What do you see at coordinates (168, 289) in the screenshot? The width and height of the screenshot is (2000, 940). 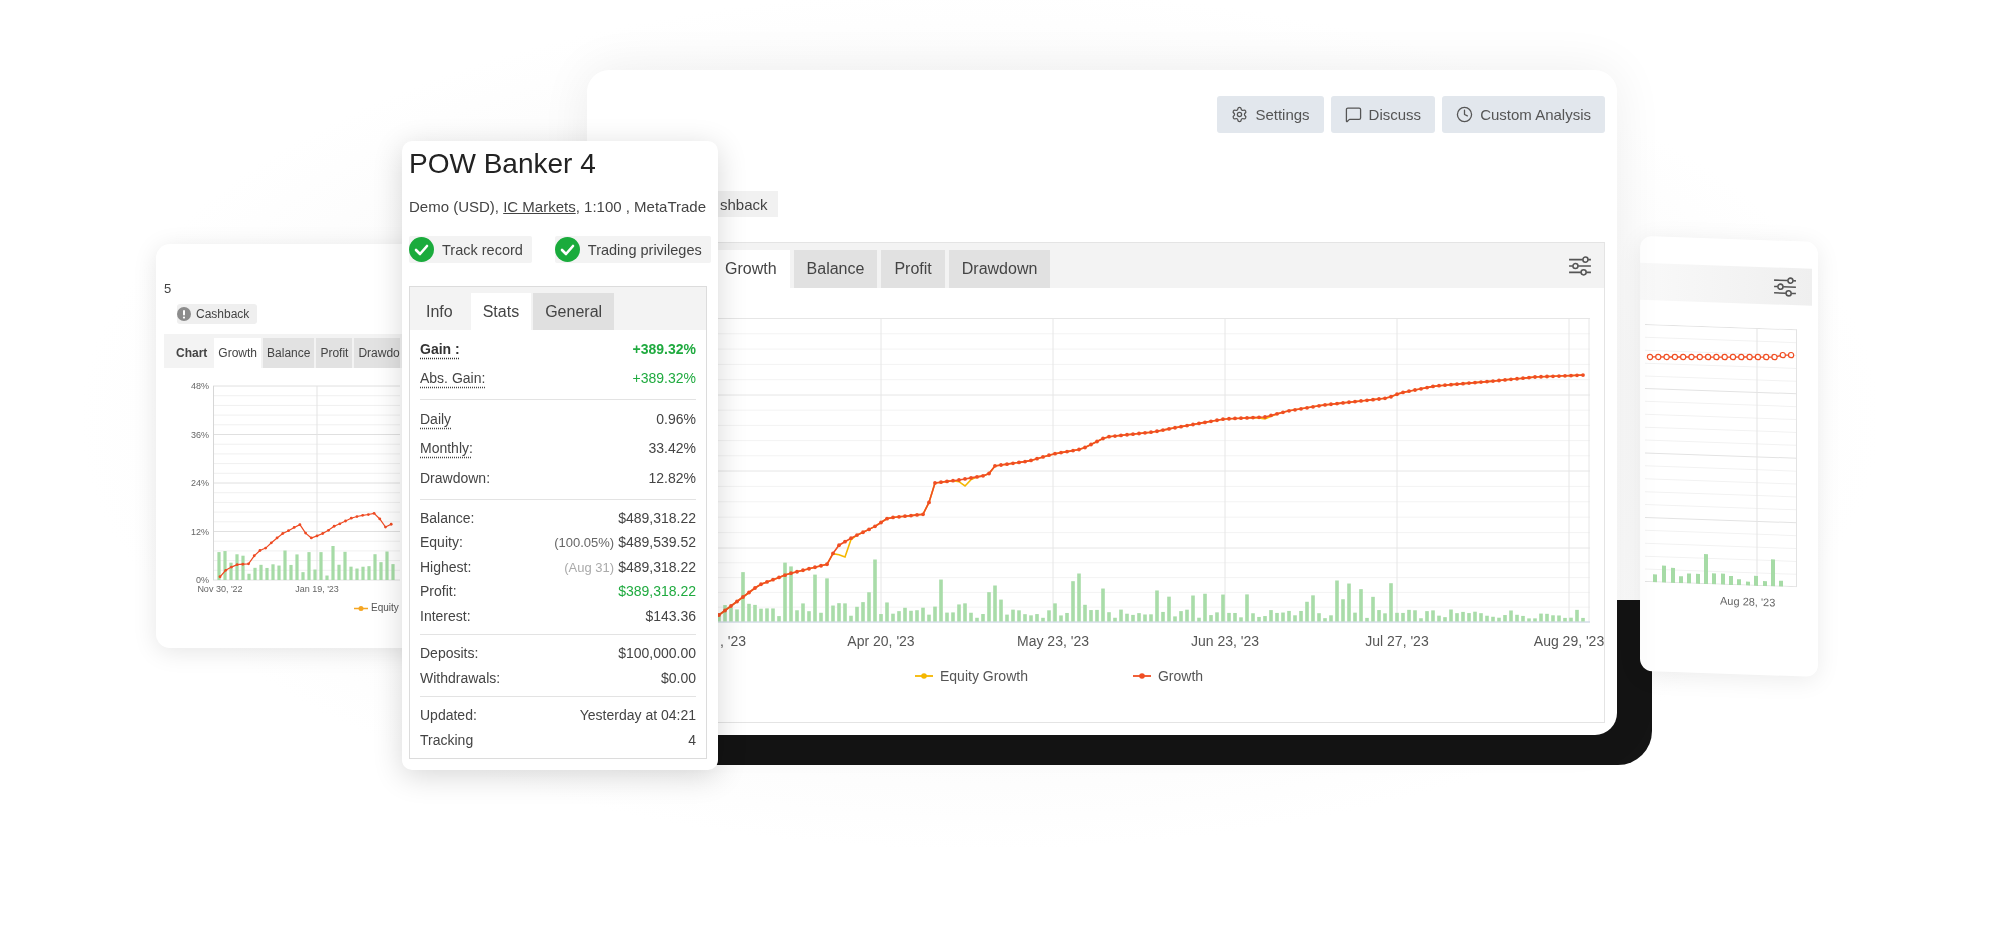 I see `heading-text: 5` at bounding box center [168, 289].